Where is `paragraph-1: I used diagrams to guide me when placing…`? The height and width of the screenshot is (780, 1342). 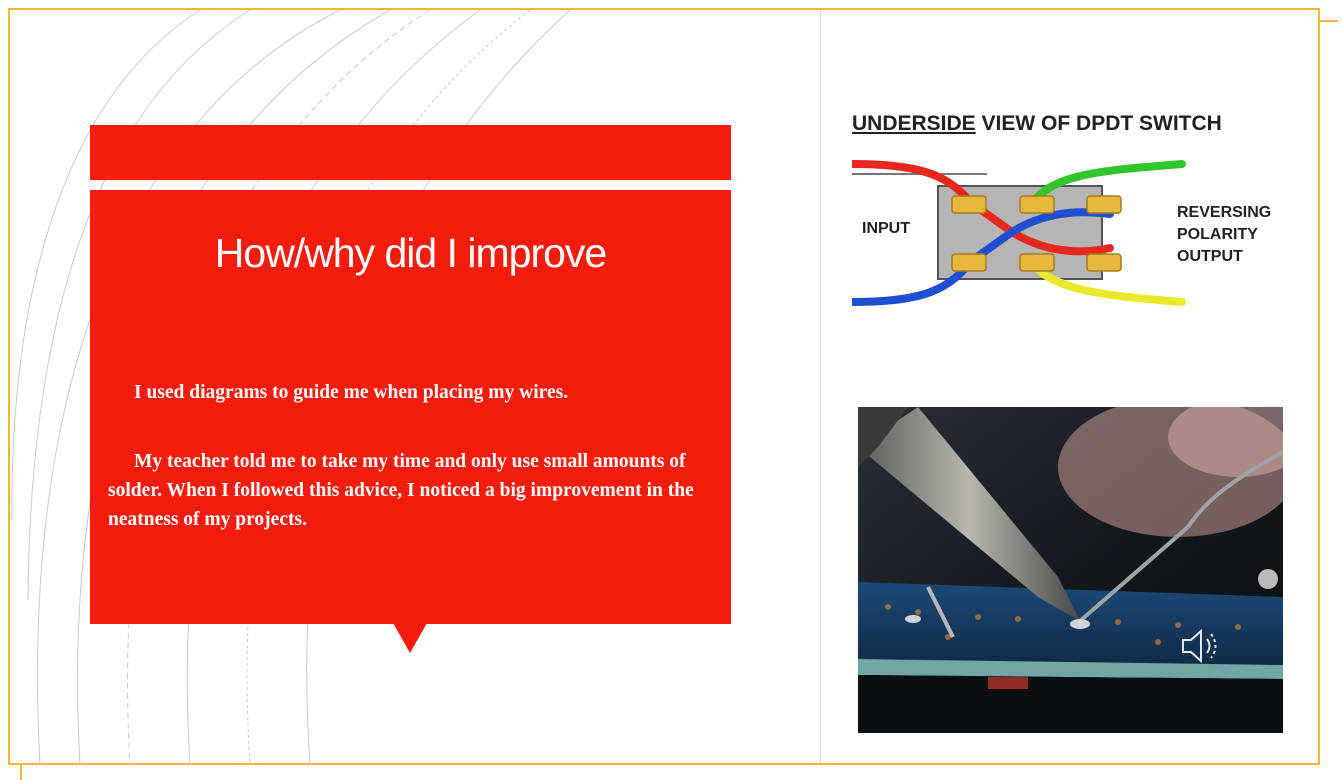
paragraph-1: I used diagrams to guide me when placing… is located at coordinates (351, 392).